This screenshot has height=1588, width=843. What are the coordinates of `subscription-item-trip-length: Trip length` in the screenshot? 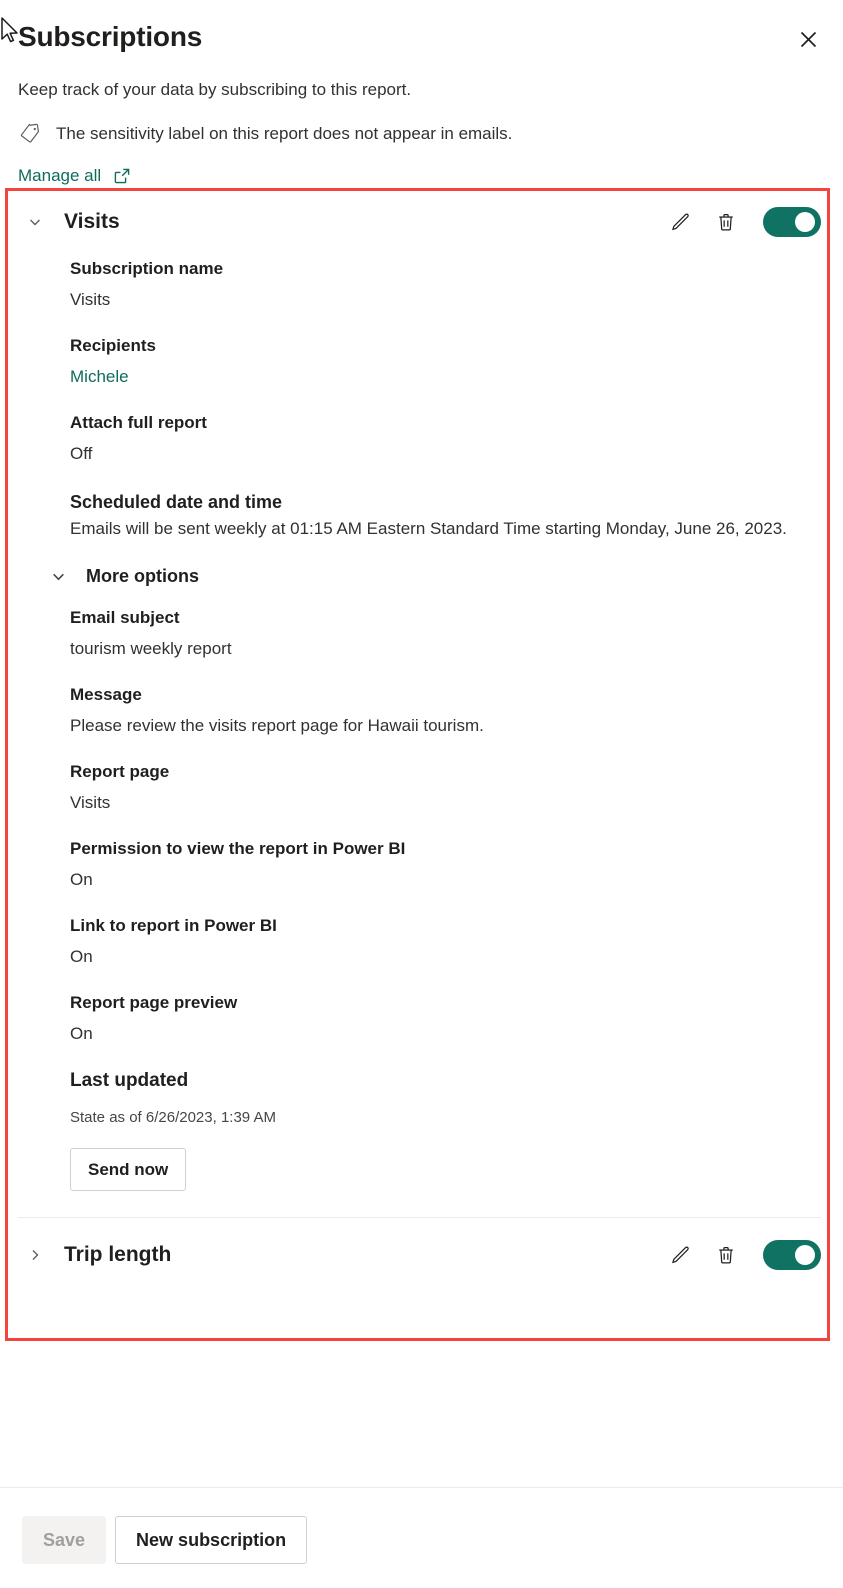 It's located at (421, 1255).